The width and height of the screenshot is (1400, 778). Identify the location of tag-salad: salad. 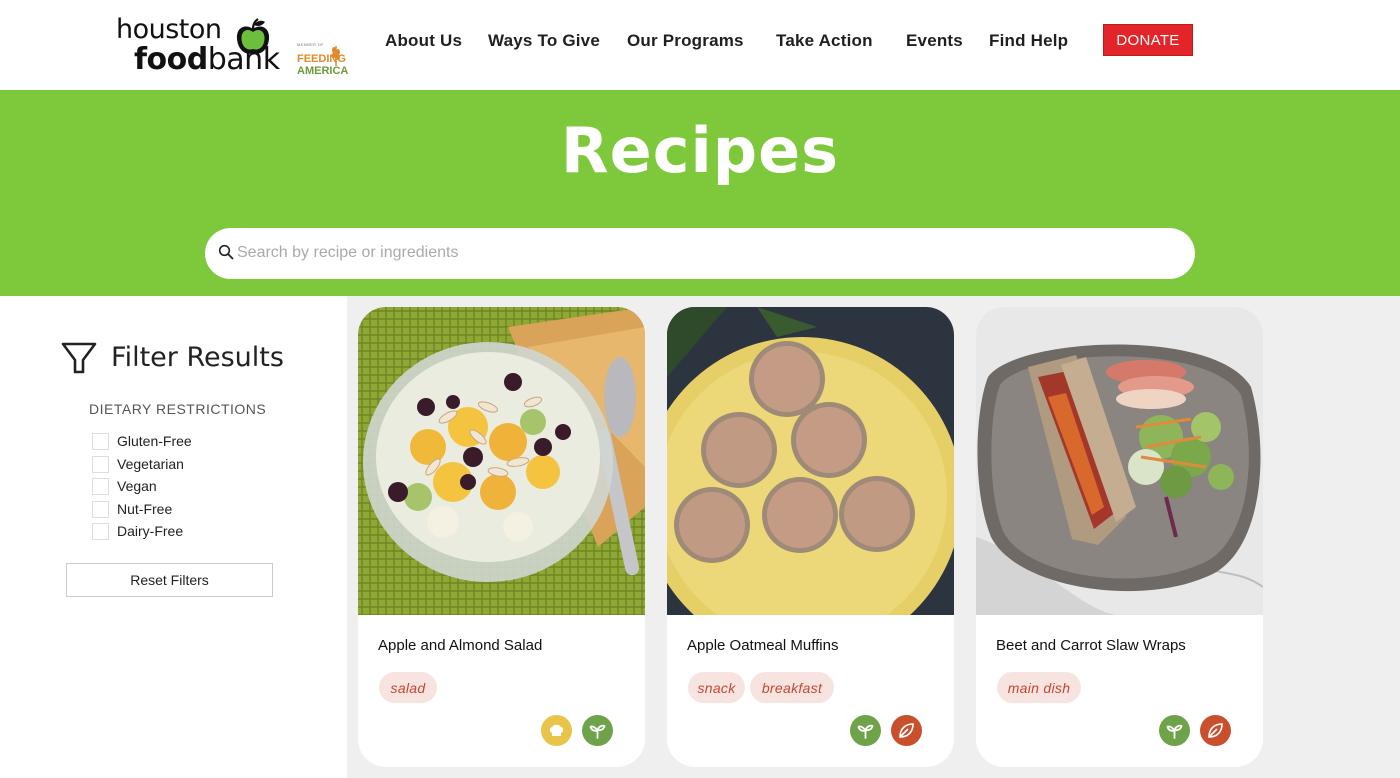
(408, 687).